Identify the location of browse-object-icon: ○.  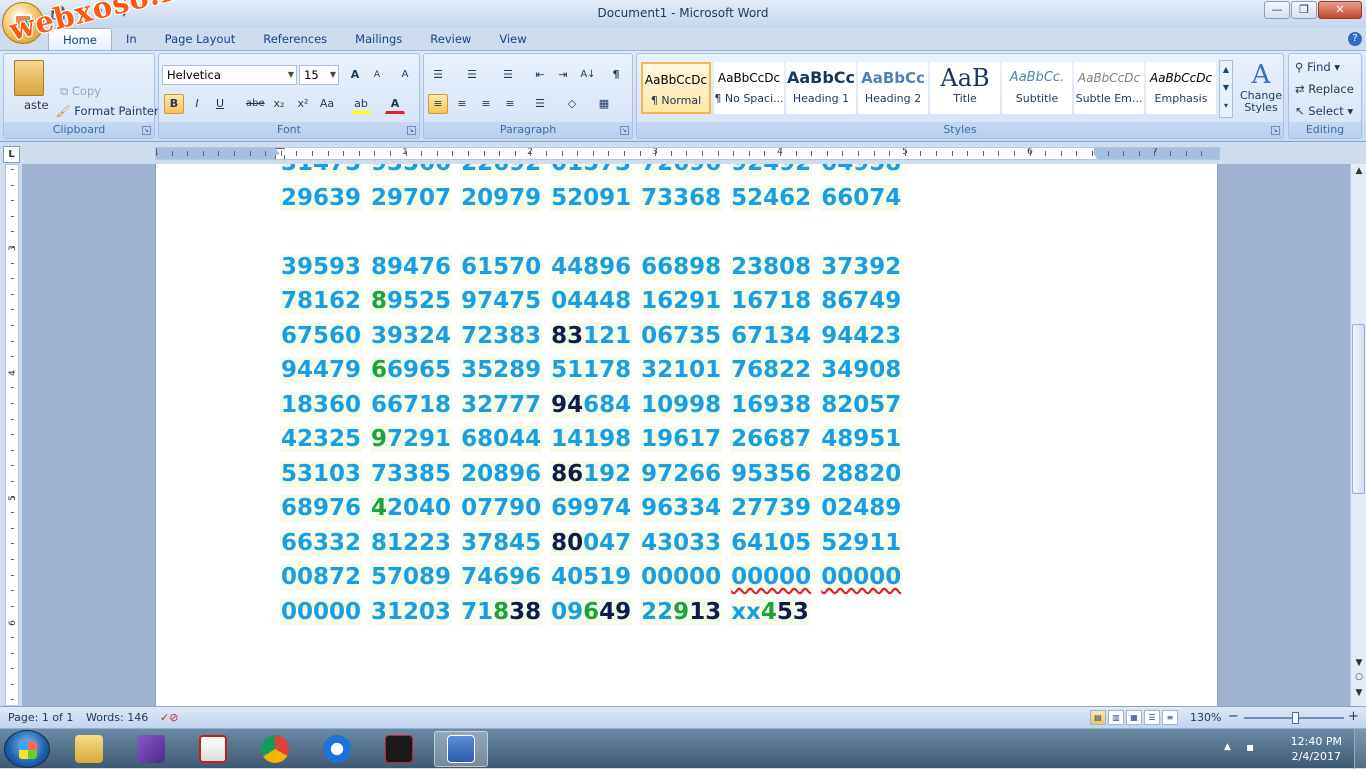
(1359, 677).